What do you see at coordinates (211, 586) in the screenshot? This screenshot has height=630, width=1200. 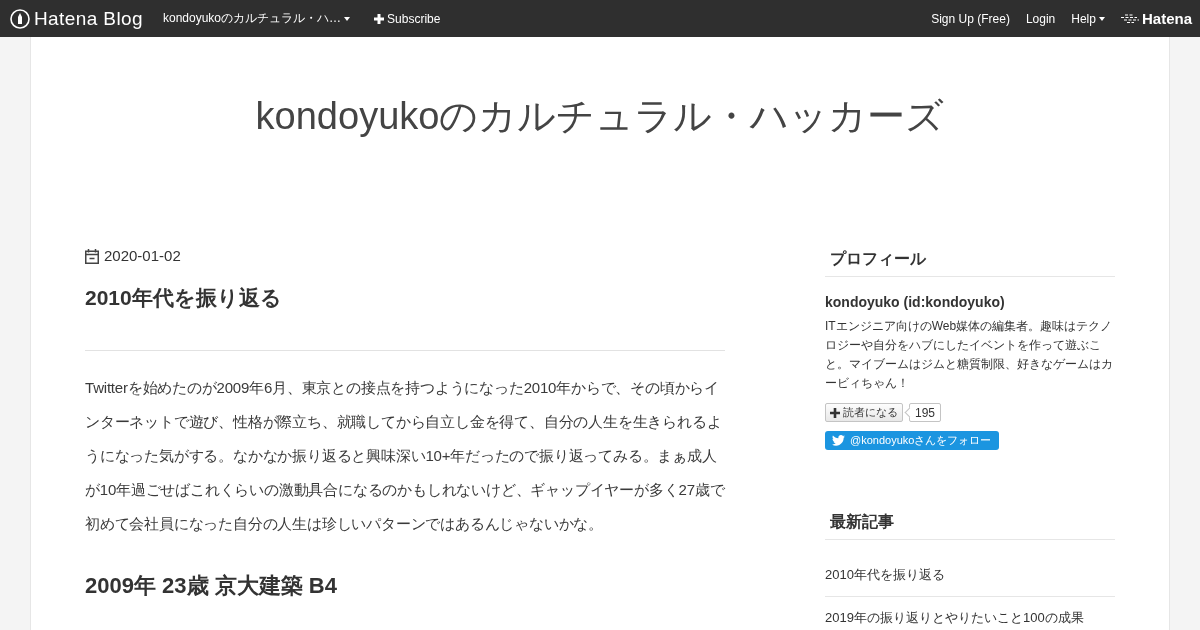 I see `section-heading: 2009年 23歳 京大建築 B4` at bounding box center [211, 586].